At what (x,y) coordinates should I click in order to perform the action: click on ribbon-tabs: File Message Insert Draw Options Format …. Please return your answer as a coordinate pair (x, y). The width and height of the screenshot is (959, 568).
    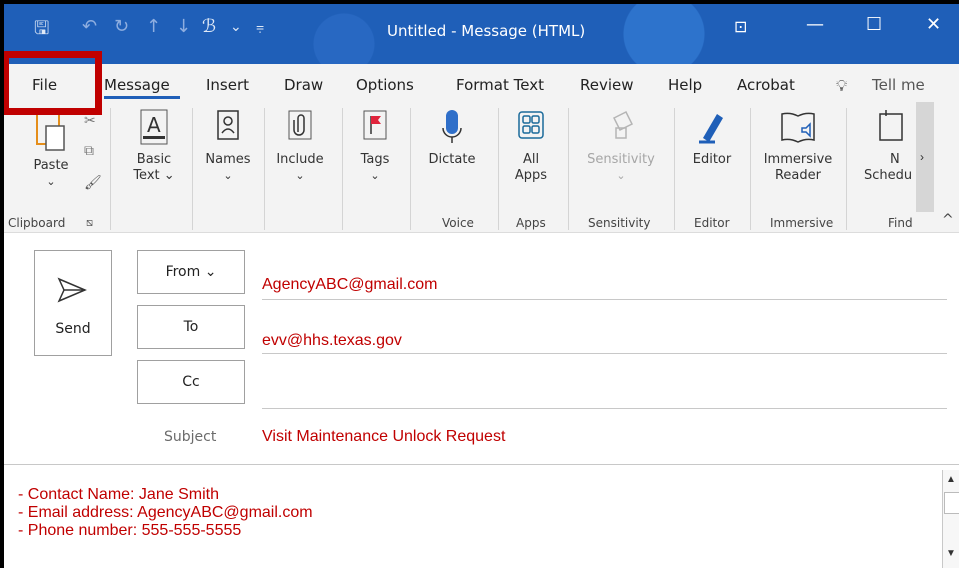
    Looking at the image, I should click on (481, 83).